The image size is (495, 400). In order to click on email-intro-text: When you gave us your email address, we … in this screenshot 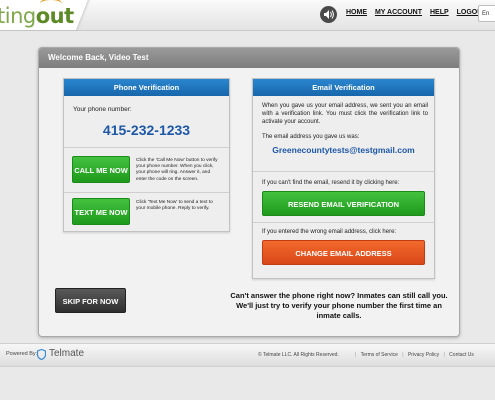, I will do `click(345, 114)`.